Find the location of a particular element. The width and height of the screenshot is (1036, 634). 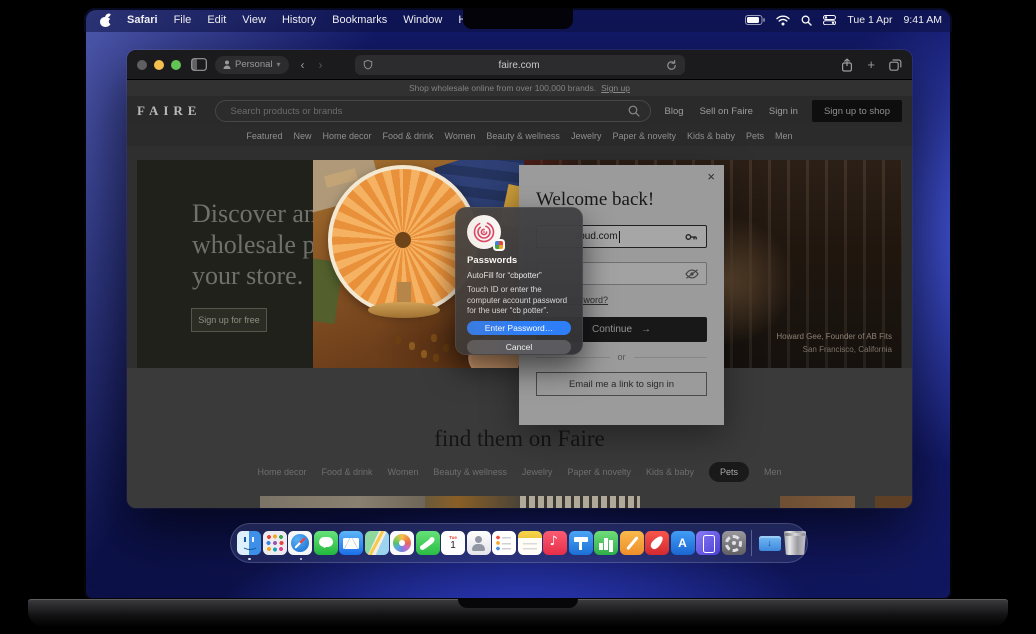

dock-maps-icon is located at coordinates (376, 543).